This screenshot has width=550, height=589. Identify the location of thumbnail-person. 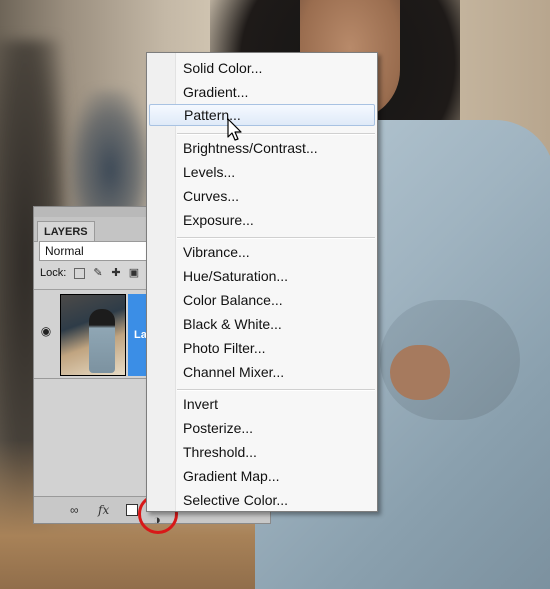
(102, 341).